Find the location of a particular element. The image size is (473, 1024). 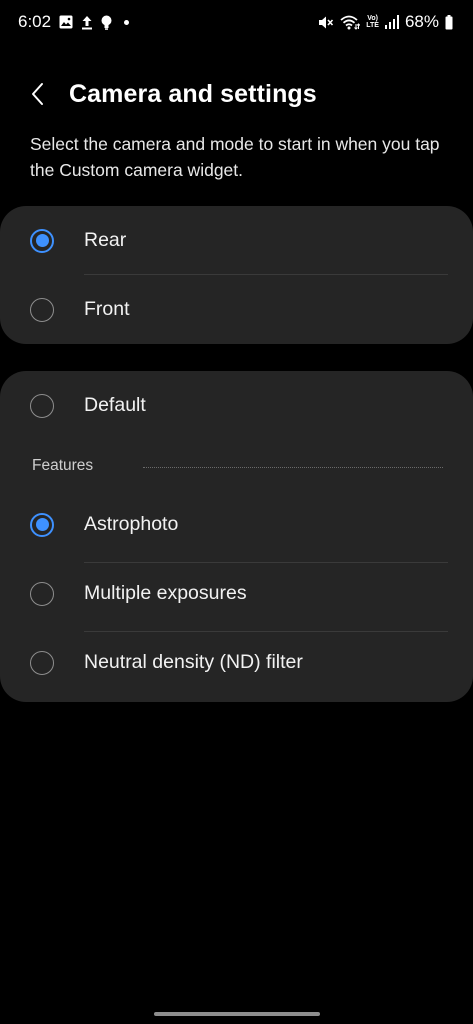

option-nd-filter: Neutral density (ND) filter is located at coordinates (236, 662).